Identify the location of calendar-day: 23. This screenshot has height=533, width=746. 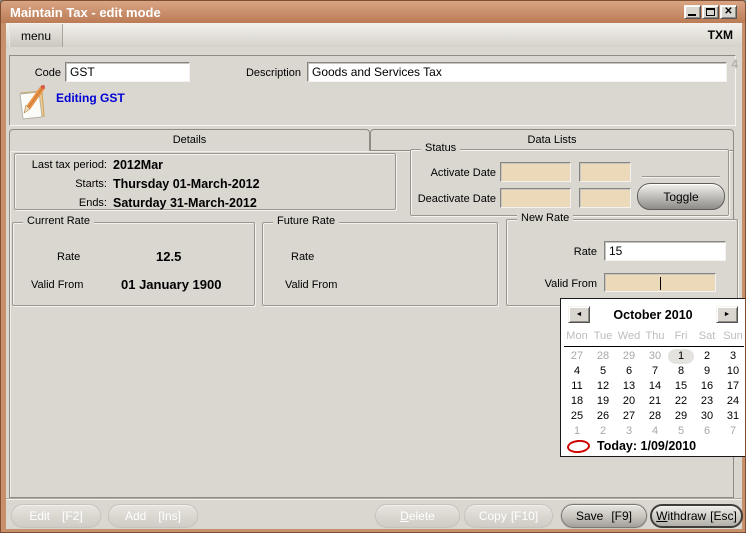
(707, 401).